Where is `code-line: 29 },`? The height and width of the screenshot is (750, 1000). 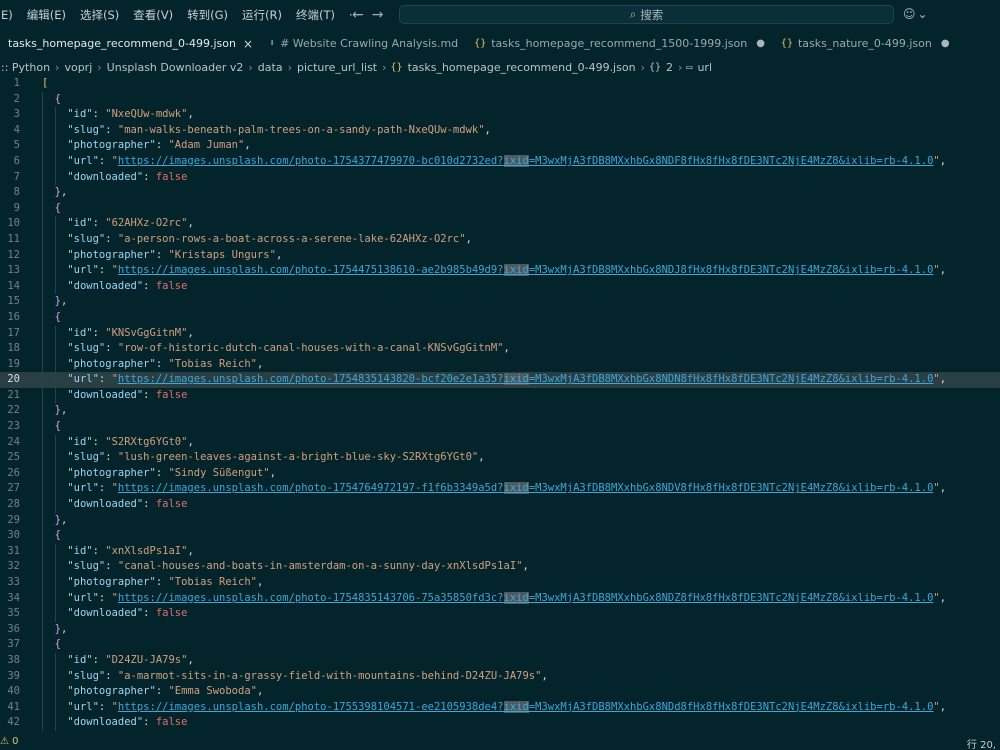
code-line: 29 }, is located at coordinates (500, 520).